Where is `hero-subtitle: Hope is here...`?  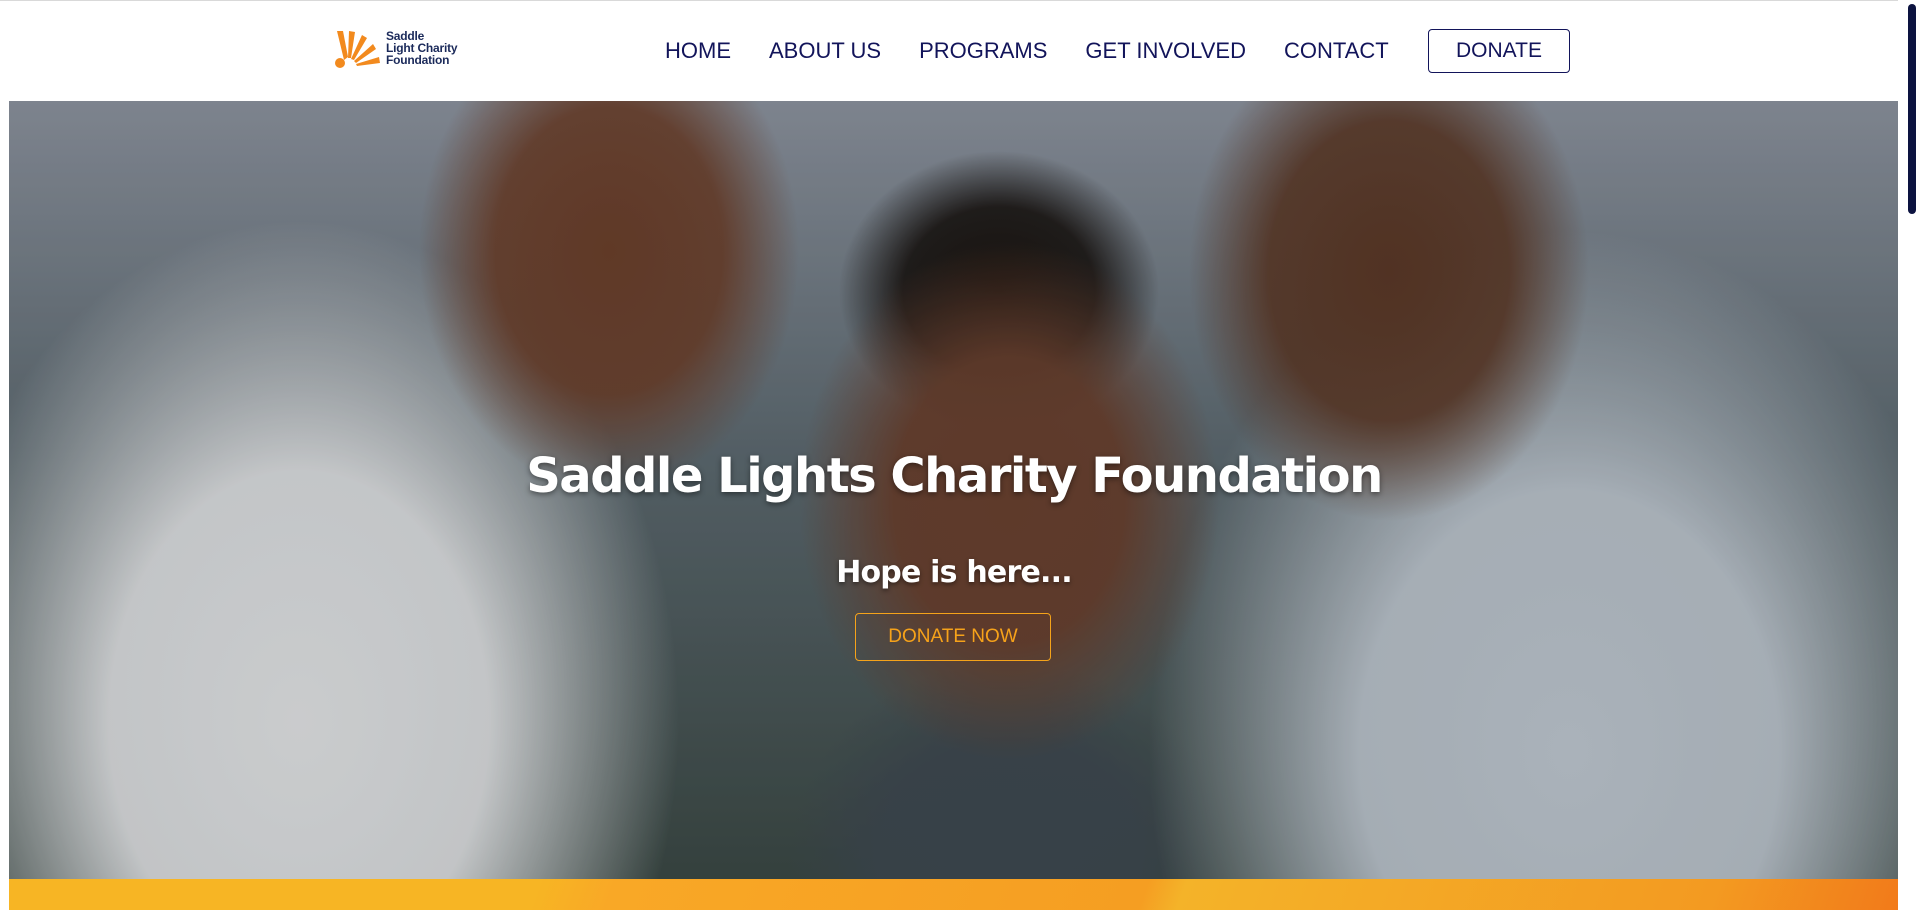
hero-subtitle: Hope is here... is located at coordinates (954, 572).